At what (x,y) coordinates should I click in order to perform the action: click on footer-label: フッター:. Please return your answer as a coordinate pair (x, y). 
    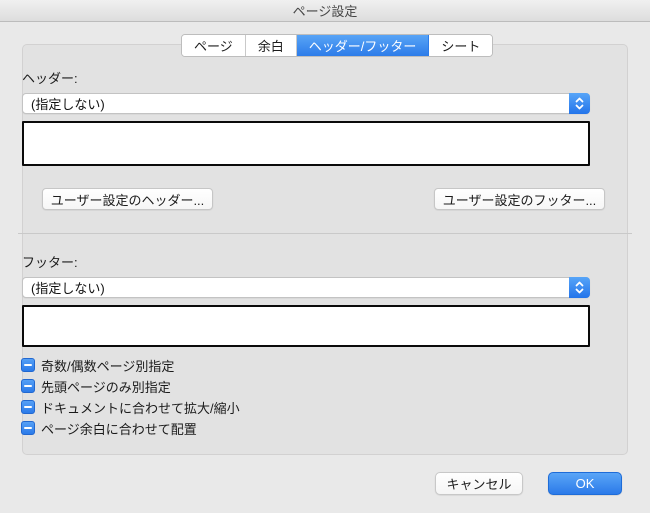
    Looking at the image, I should click on (50, 262).